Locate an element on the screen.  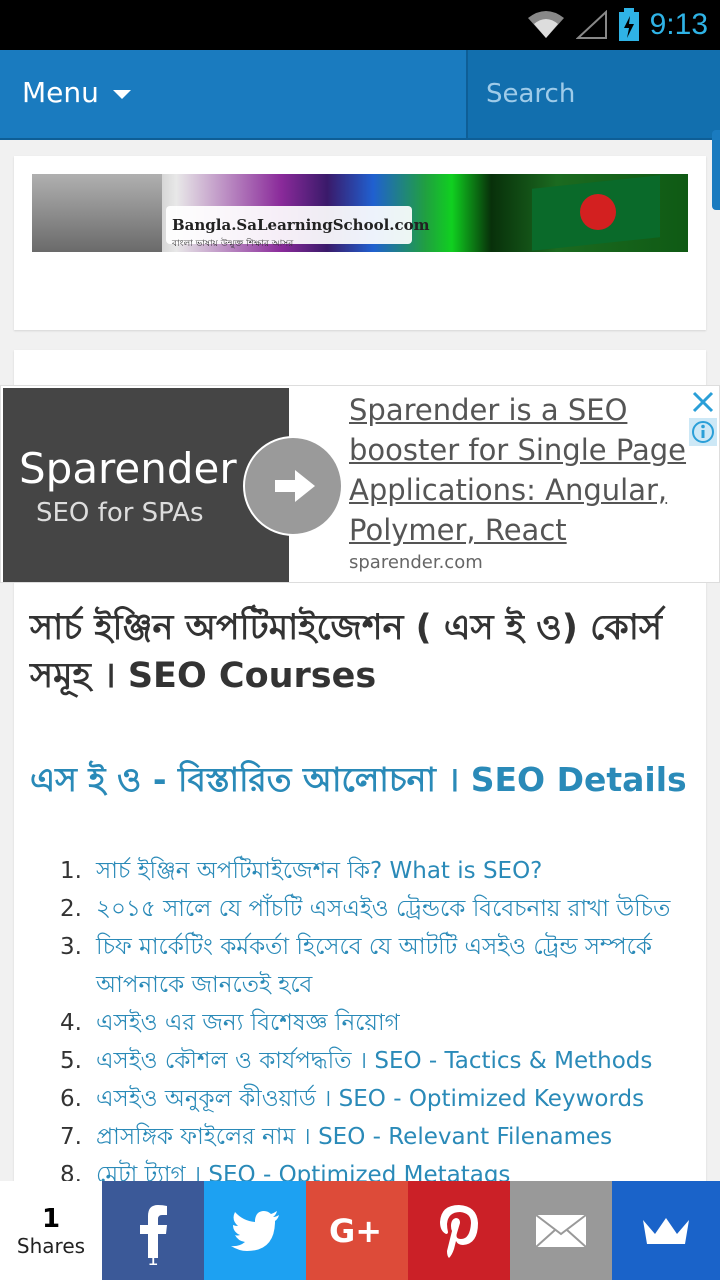
email-icon is located at coordinates (561, 1230).